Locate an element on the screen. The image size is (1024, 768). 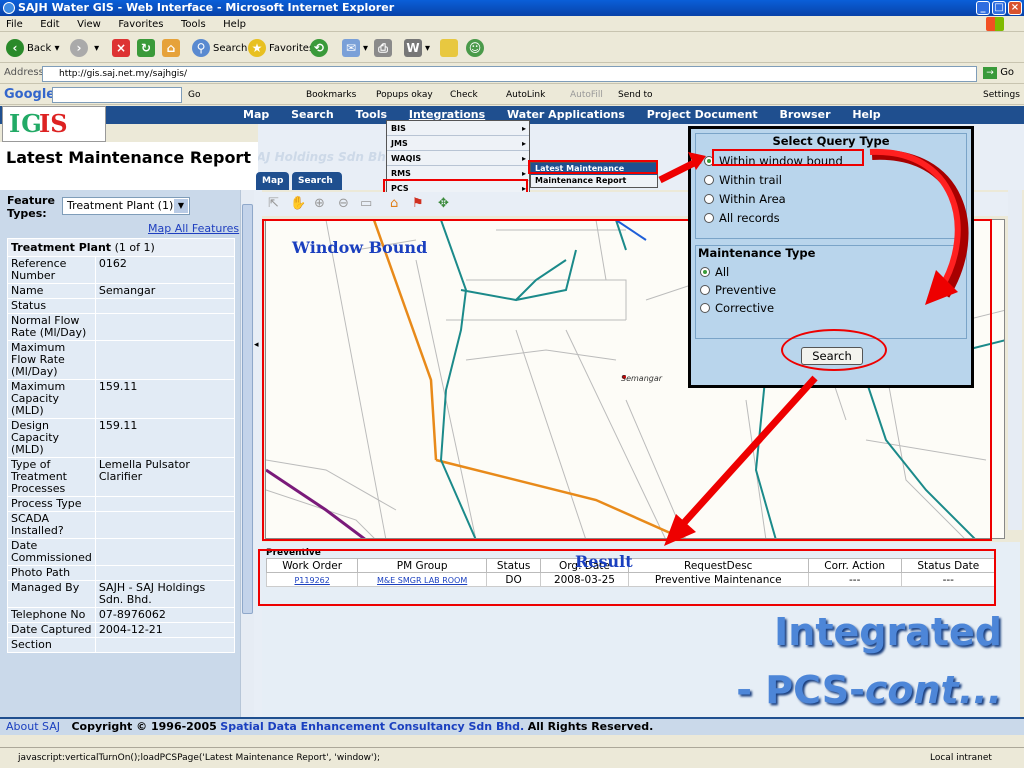
slide-title-line1: Integrated is located at coordinates (888, 632).